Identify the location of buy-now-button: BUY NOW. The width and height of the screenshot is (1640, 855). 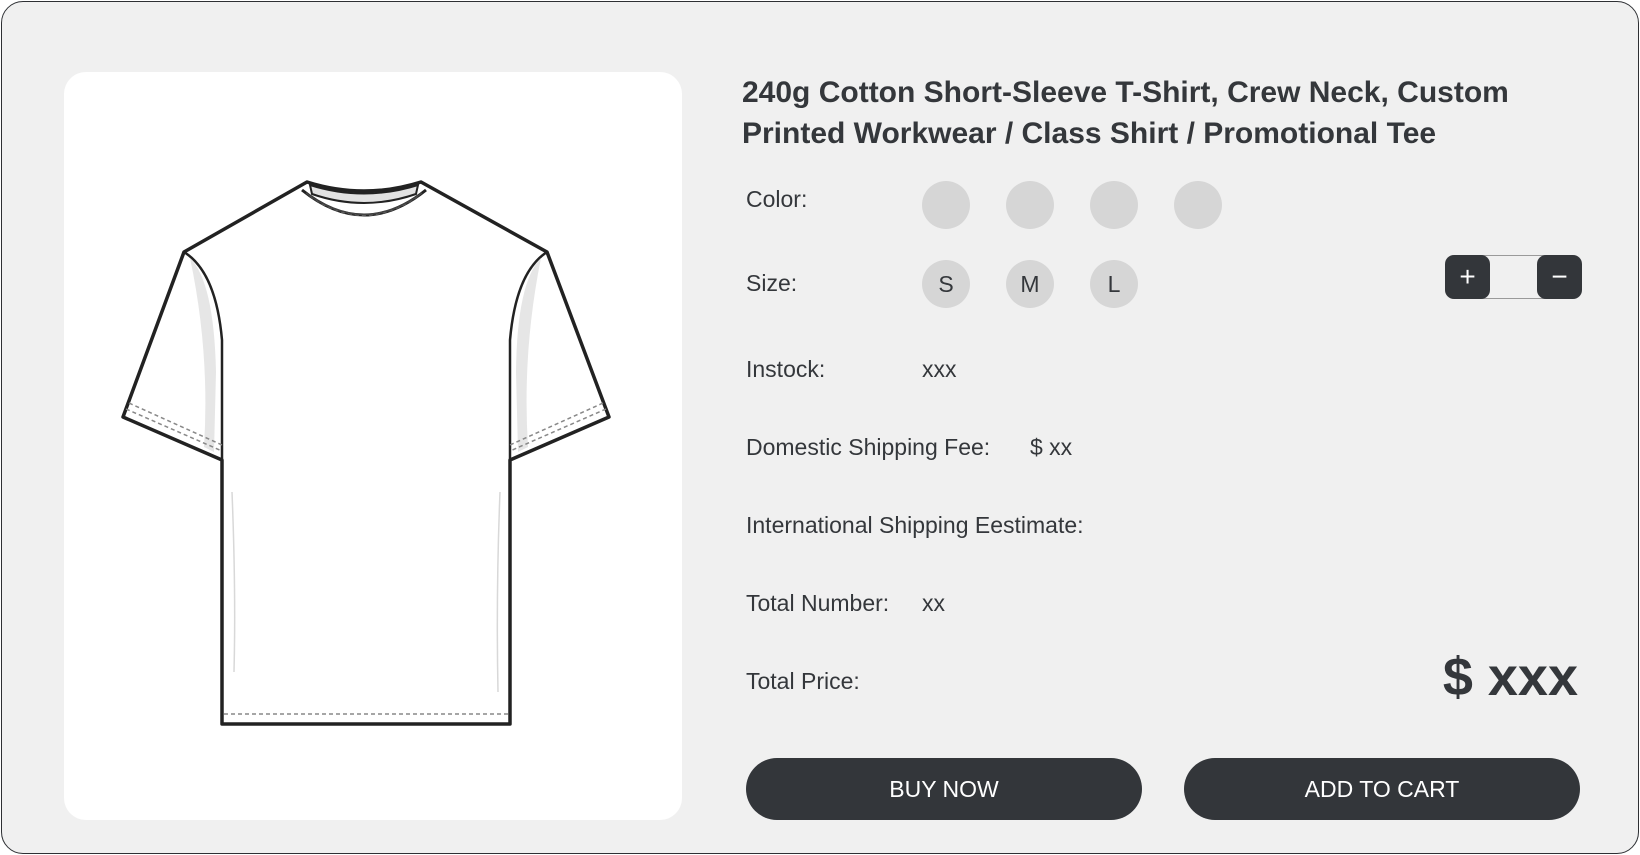
(944, 789).